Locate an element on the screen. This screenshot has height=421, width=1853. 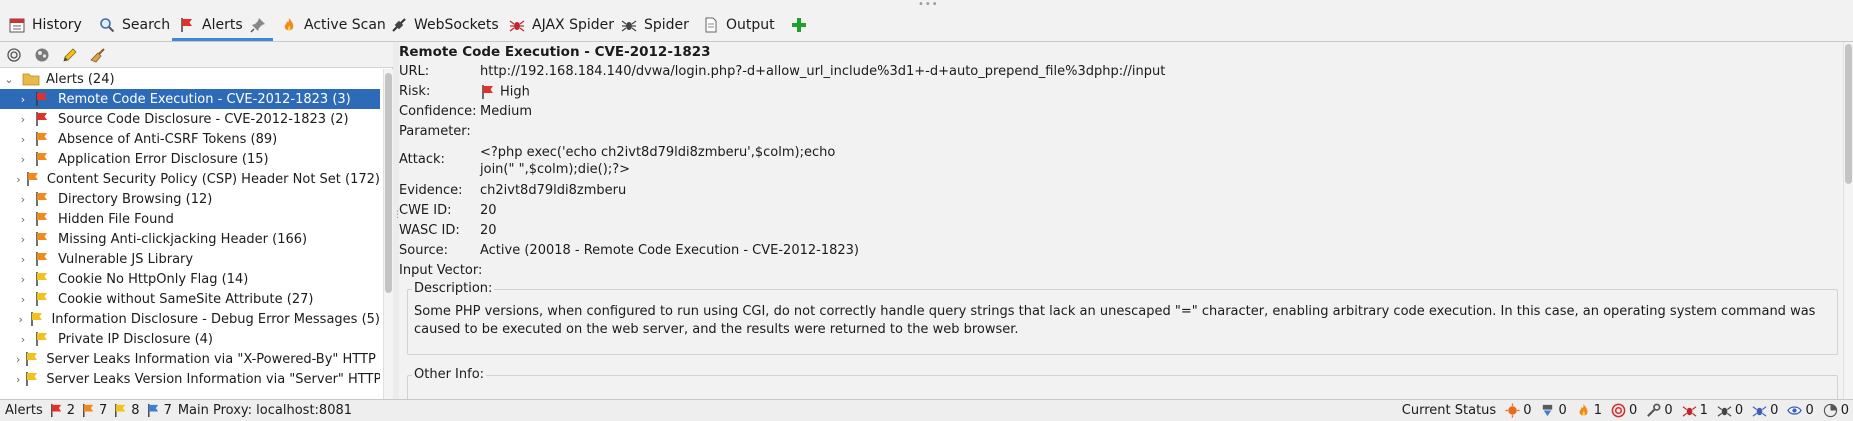
wasc-id-label: WASC ID: is located at coordinates (429, 230).